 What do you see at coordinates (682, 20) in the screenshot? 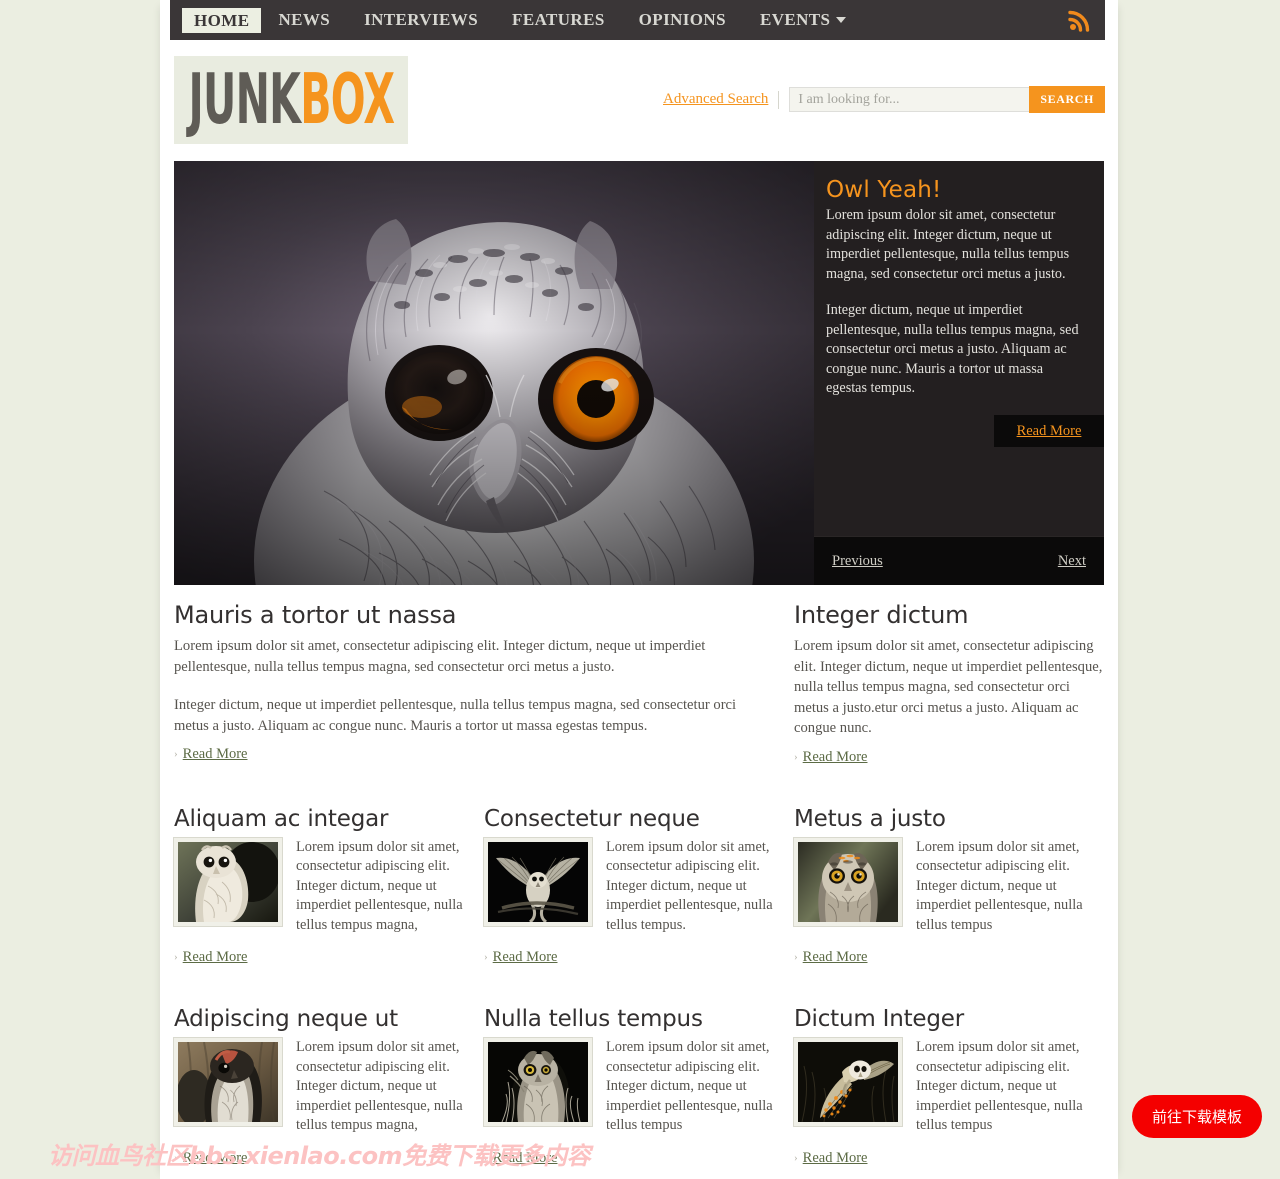
I see `nav-item-opinions: OPINIONS` at bounding box center [682, 20].